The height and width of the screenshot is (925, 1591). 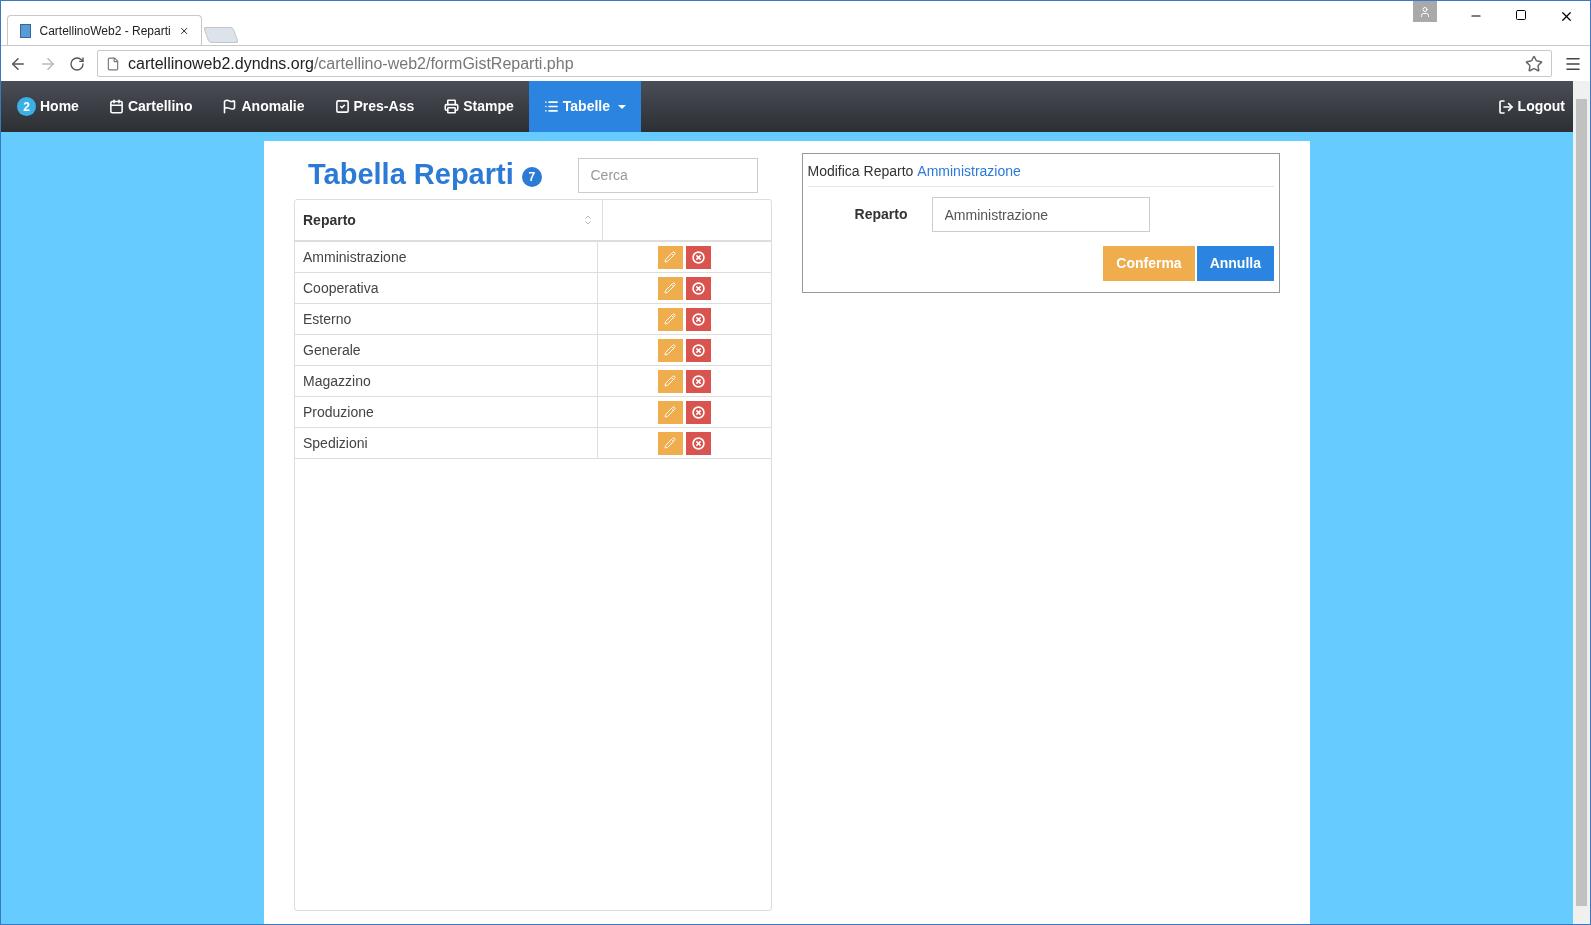 I want to click on logout-icon, so click(x=1505, y=106).